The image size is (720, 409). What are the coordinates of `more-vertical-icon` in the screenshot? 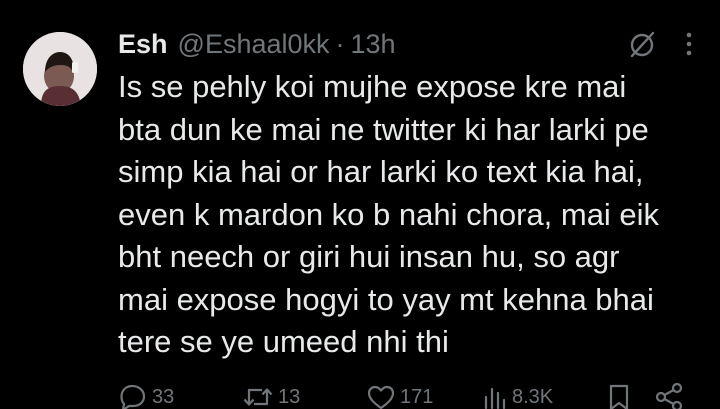 It's located at (689, 44).